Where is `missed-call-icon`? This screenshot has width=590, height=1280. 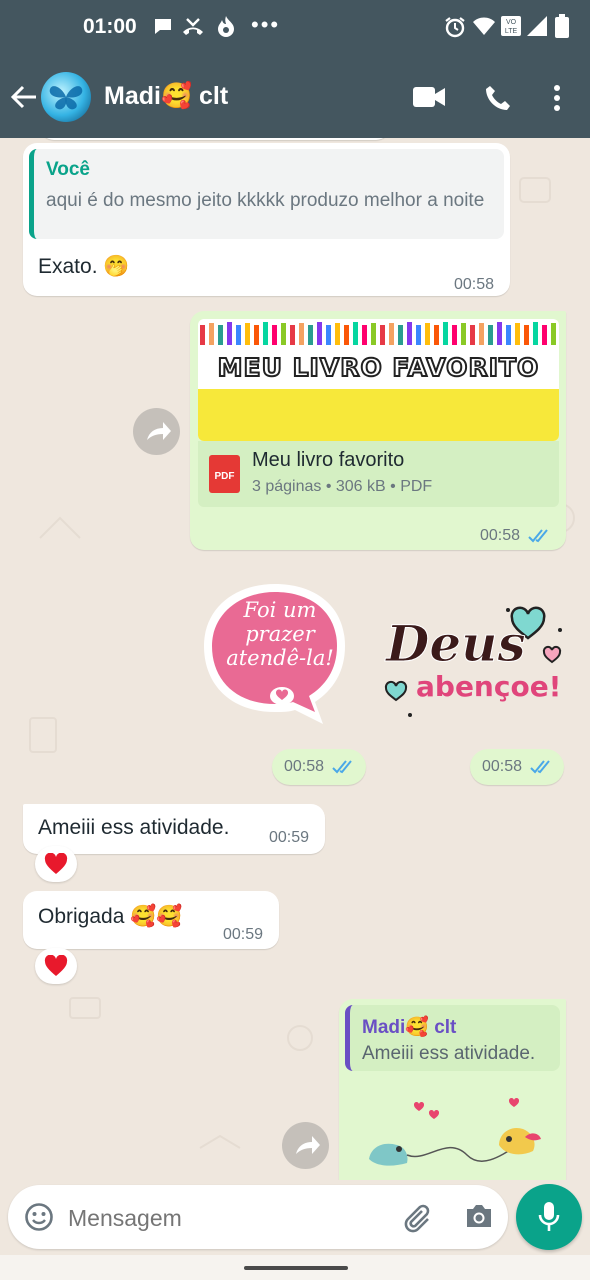 missed-call-icon is located at coordinates (193, 26).